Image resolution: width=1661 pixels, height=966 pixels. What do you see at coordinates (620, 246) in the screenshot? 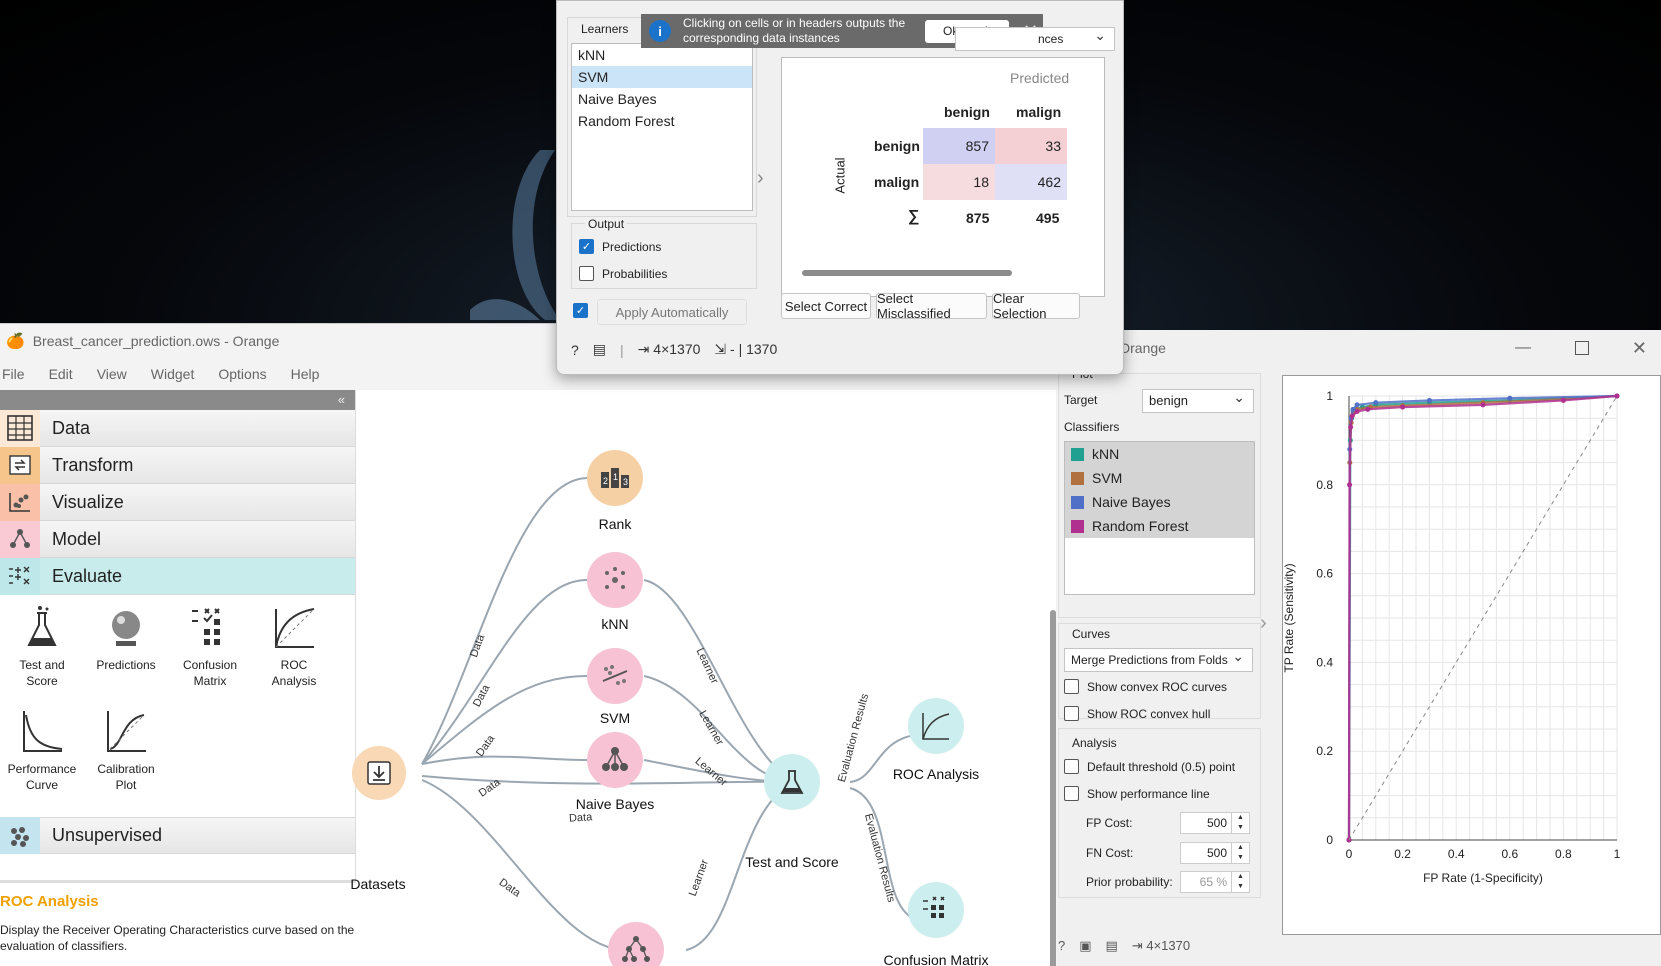
I see `predictions-checkbox: ✓ Predictions` at bounding box center [620, 246].